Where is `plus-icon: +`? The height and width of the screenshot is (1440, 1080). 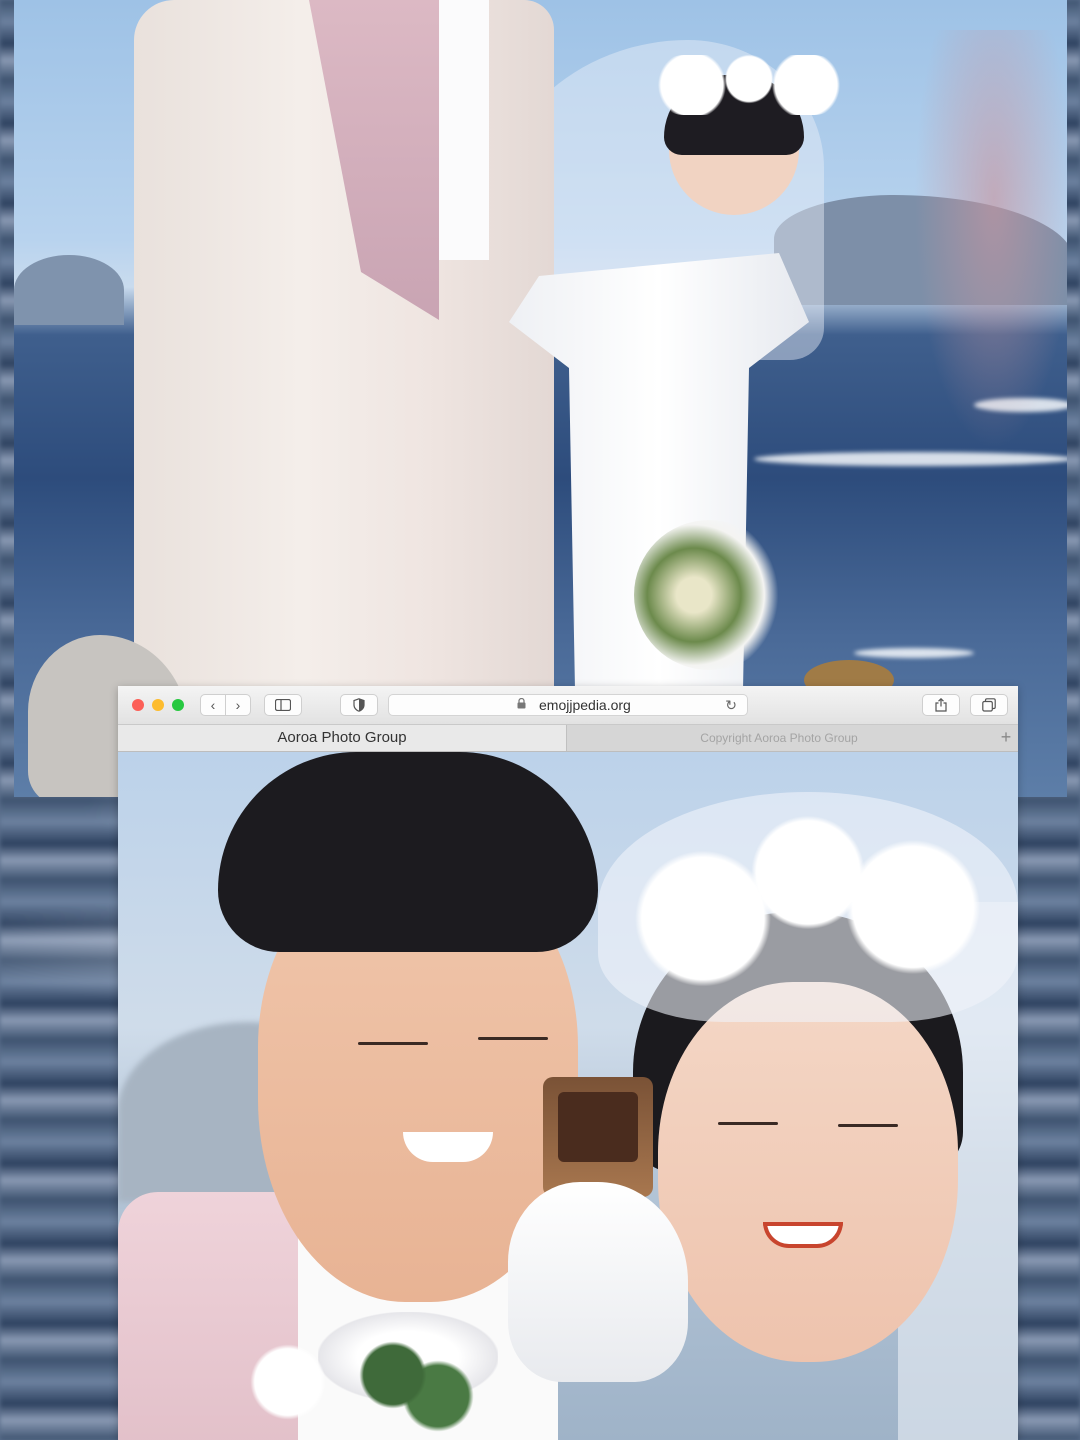
plus-icon: + is located at coordinates (1006, 737).